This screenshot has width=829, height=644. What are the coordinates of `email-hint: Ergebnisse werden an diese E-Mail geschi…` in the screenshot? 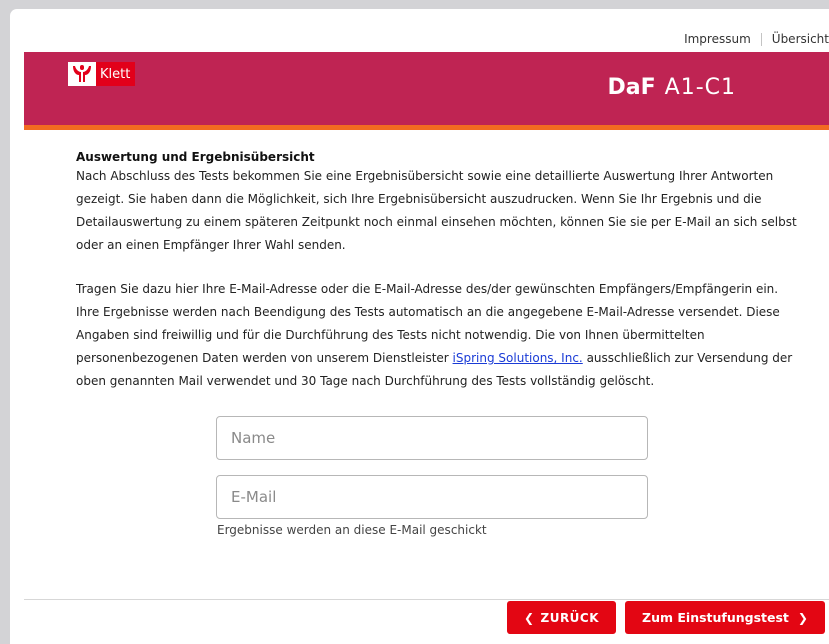 It's located at (352, 530).